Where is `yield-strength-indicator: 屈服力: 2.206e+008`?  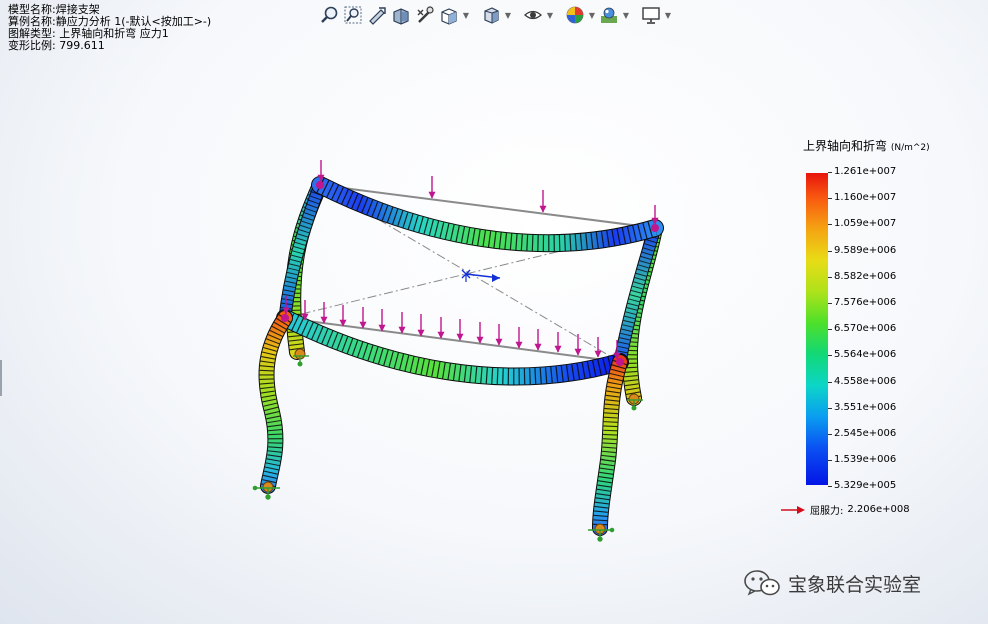 yield-strength-indicator: 屈服力: 2.206e+008 is located at coordinates (845, 509).